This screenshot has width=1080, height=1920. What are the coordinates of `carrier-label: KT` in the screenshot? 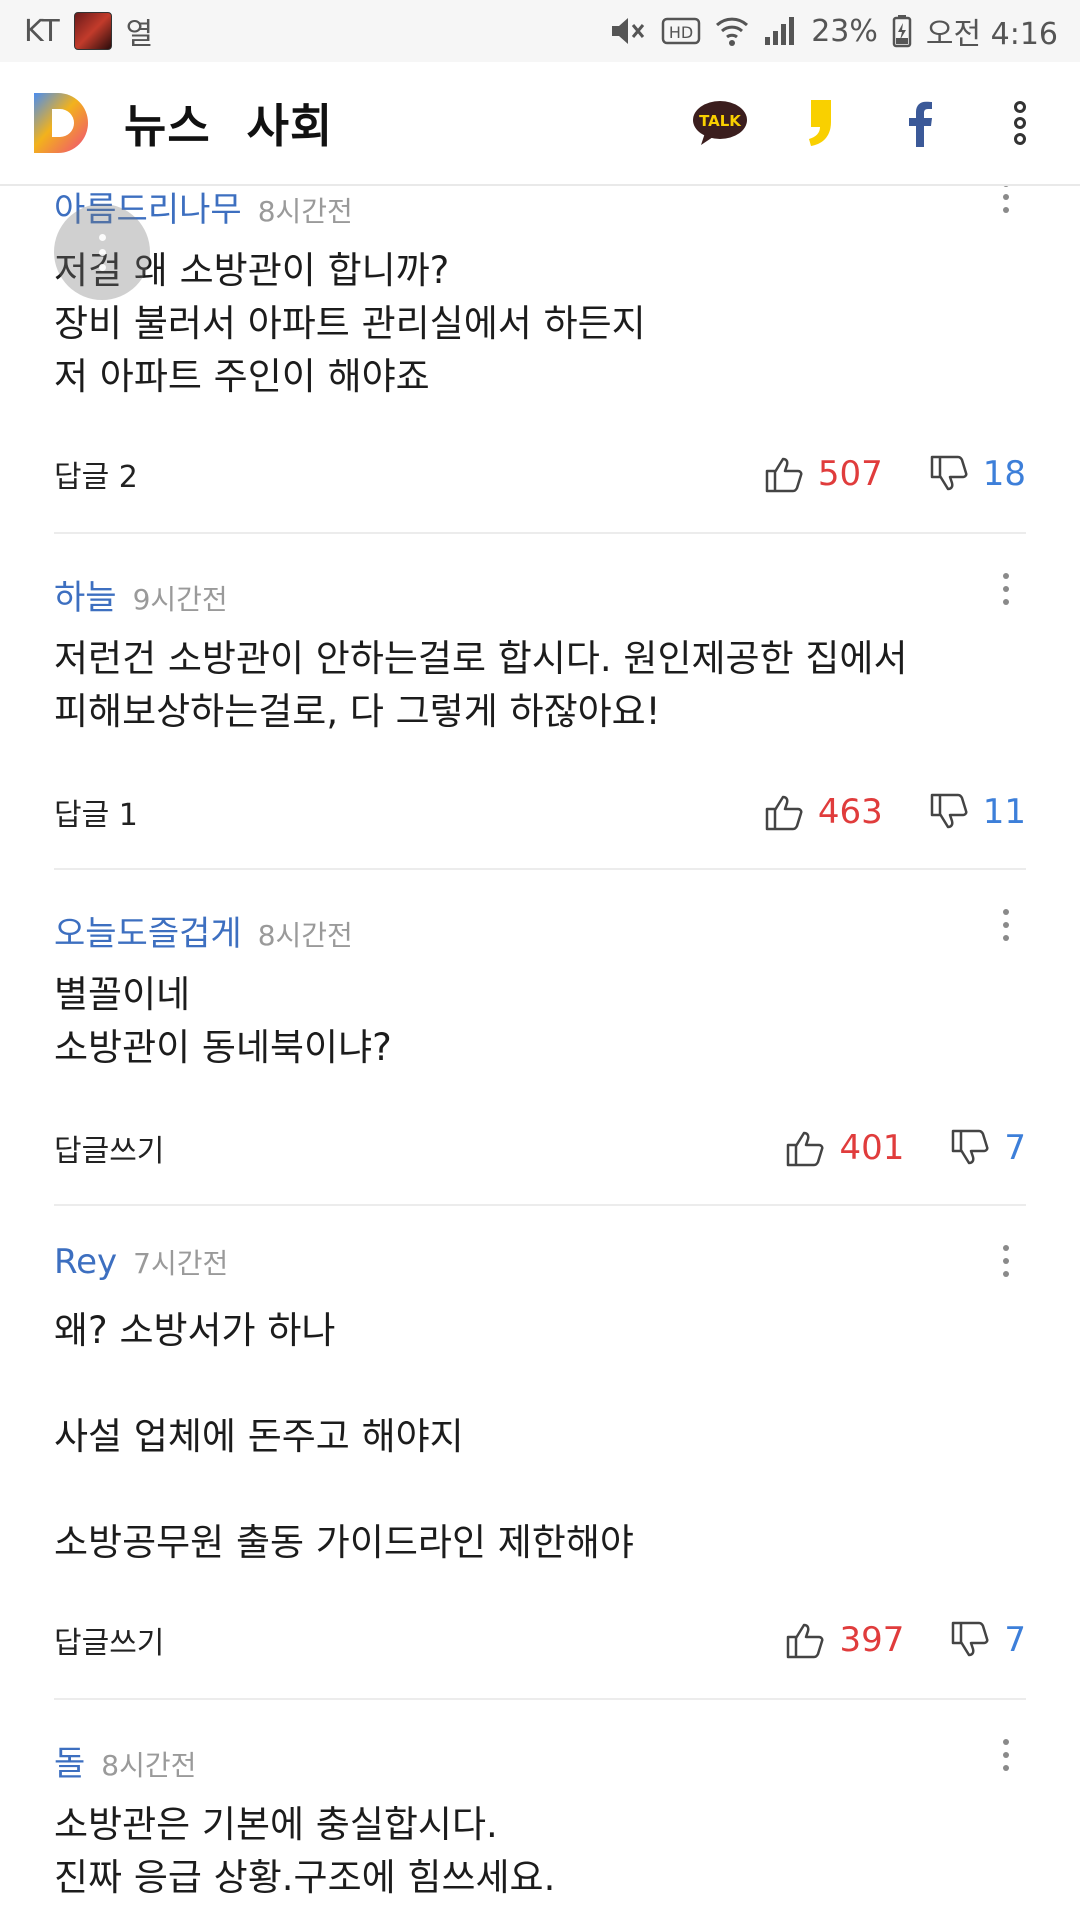 It's located at (42, 31).